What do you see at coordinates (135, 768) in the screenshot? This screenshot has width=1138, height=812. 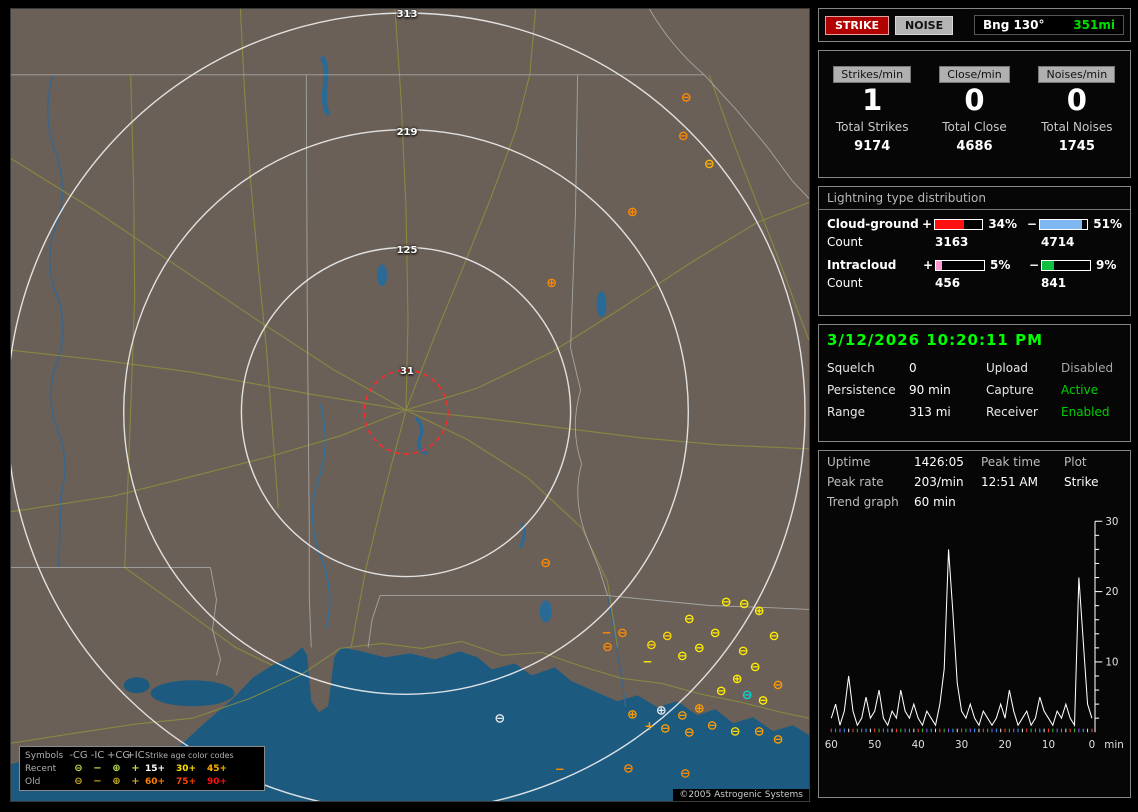 I see `recent-ic-pos-icon: +` at bounding box center [135, 768].